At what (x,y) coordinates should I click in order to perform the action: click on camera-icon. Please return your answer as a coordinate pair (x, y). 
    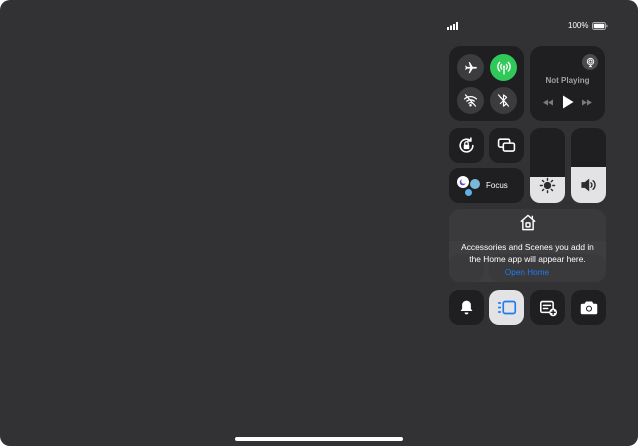
    Looking at the image, I should click on (589, 307).